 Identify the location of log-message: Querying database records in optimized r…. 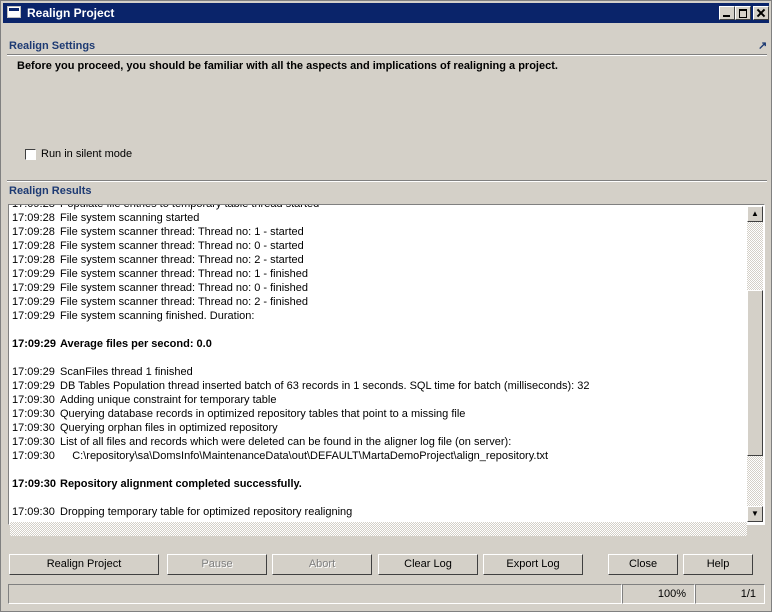
(263, 414).